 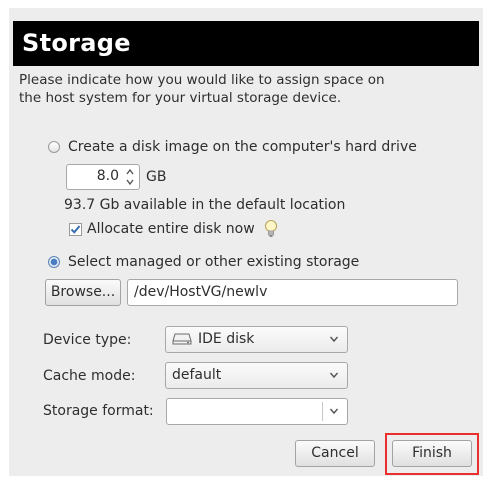 I want to click on existing-storage-label: Select managed or other existing storage, so click(x=214, y=262).